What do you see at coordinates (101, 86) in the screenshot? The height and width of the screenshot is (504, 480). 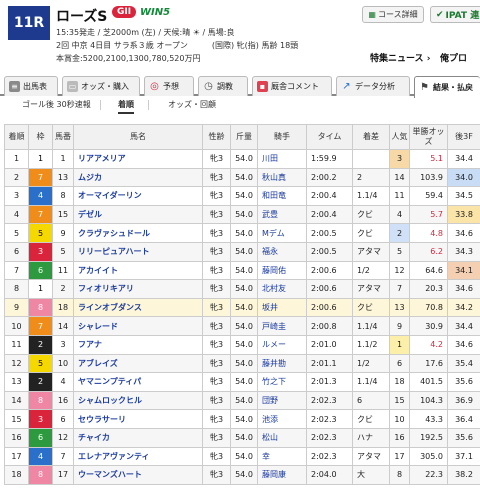 I see `tab-odds: ▭ オッズ・購入` at bounding box center [101, 86].